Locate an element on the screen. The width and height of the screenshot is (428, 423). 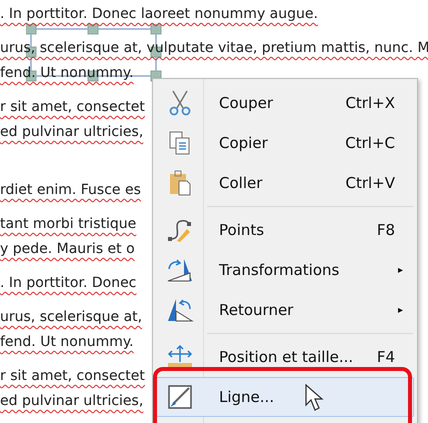
document-text-line: tant morbi tristique is located at coordinates (68, 224).